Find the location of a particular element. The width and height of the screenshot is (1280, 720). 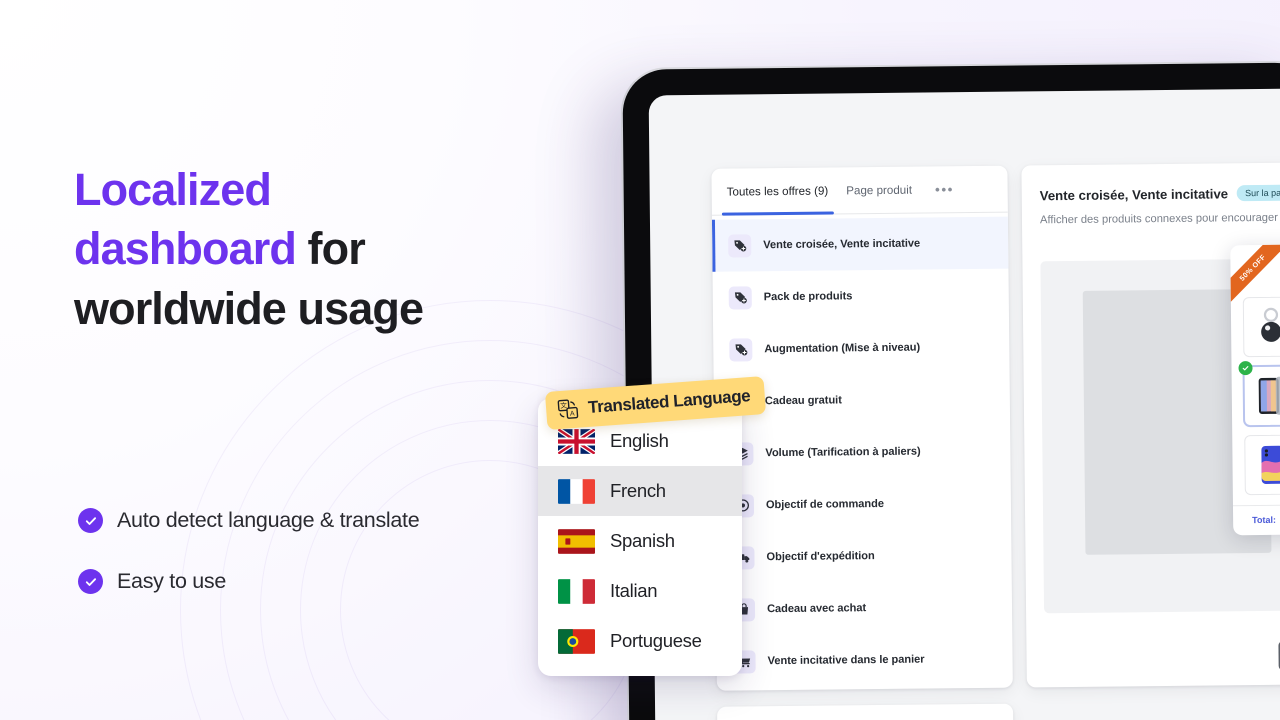

offer-row-order-goal: Objectif de commande is located at coordinates (863, 504).